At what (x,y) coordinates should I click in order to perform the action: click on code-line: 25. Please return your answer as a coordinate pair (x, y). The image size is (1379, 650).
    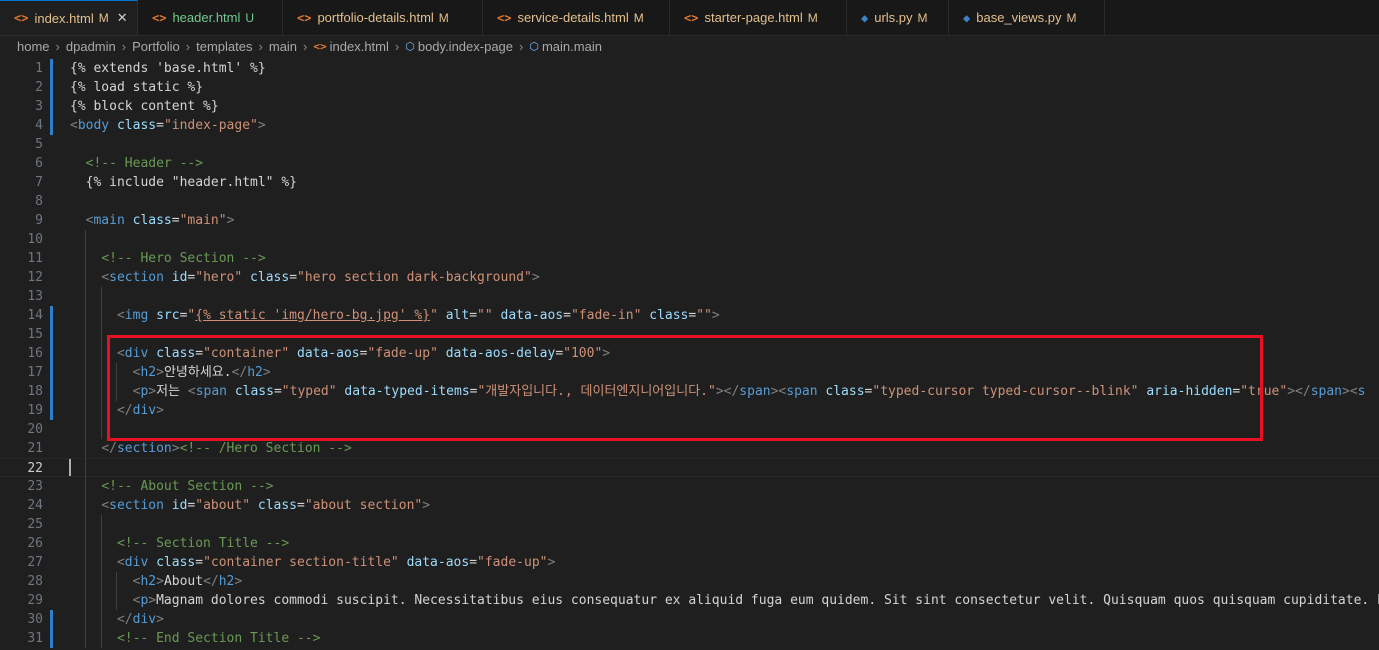
    Looking at the image, I should click on (689, 524).